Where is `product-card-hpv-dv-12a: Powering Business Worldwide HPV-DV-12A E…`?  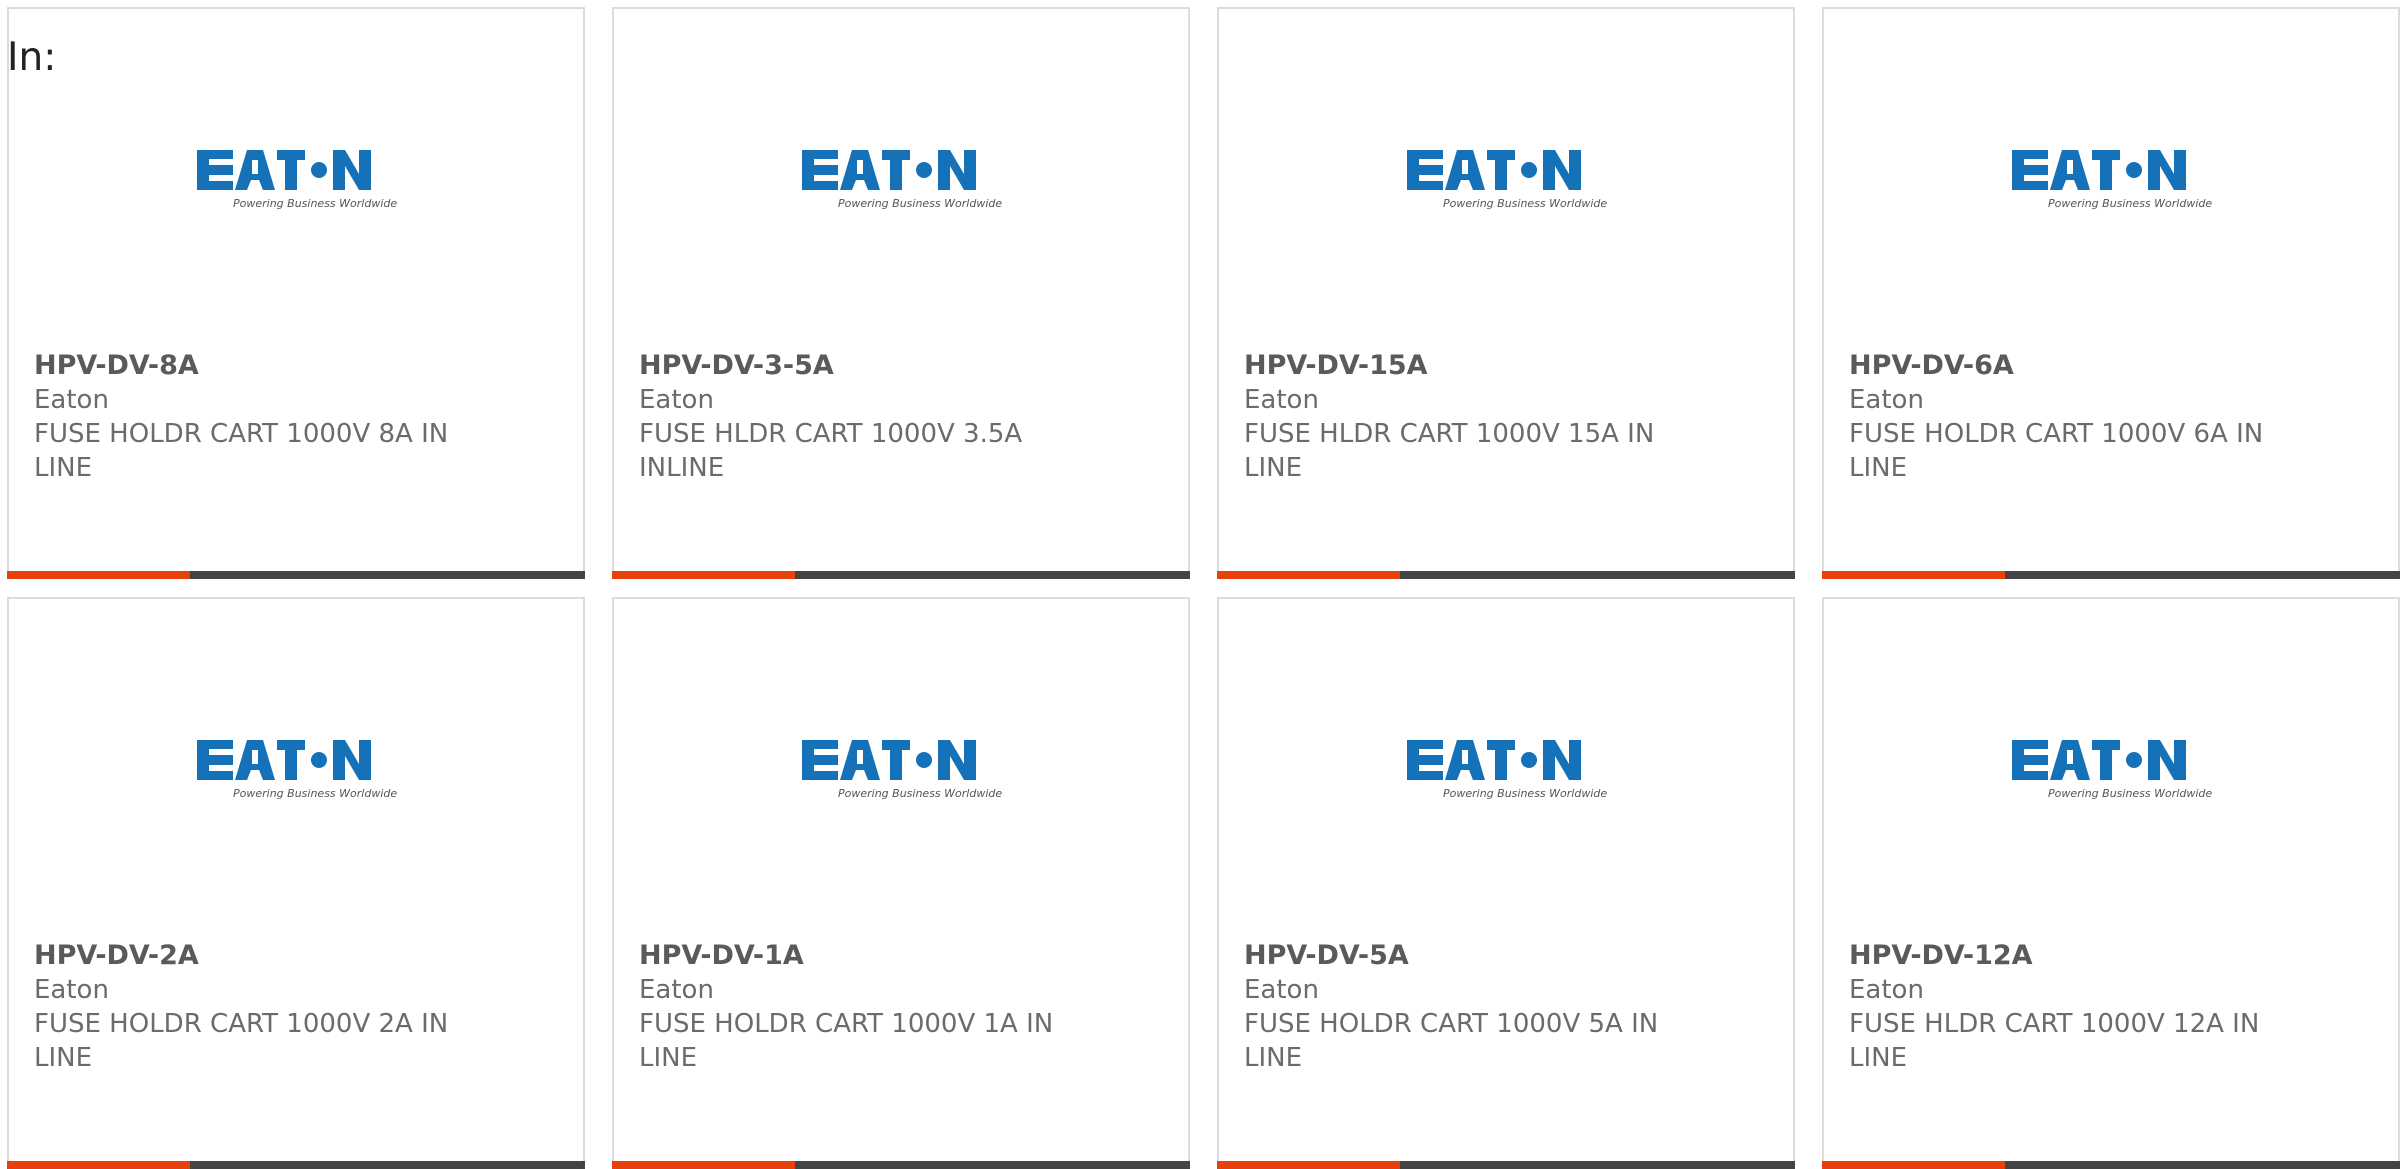
product-card-hpv-dv-12a: Powering Business Worldwide HPV-DV-12A E… is located at coordinates (2111, 883).